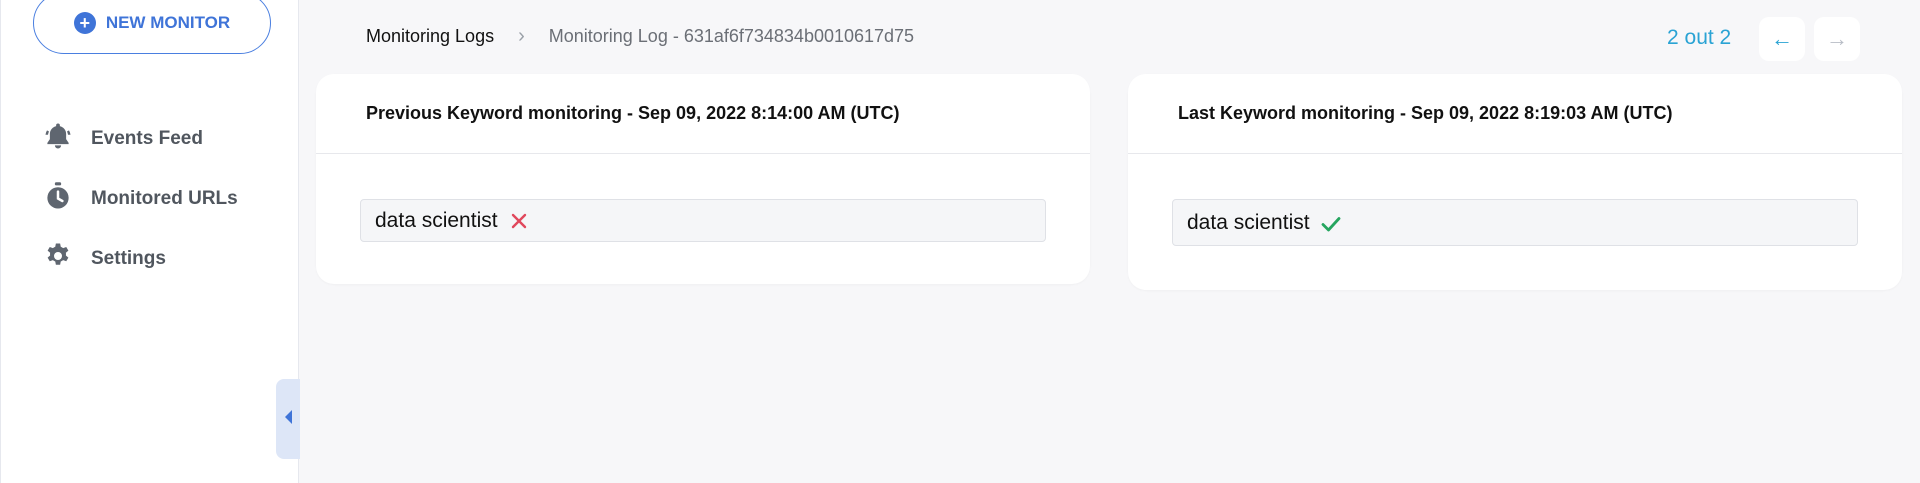  I want to click on sidebar-item-label: Events Feed, so click(147, 138).